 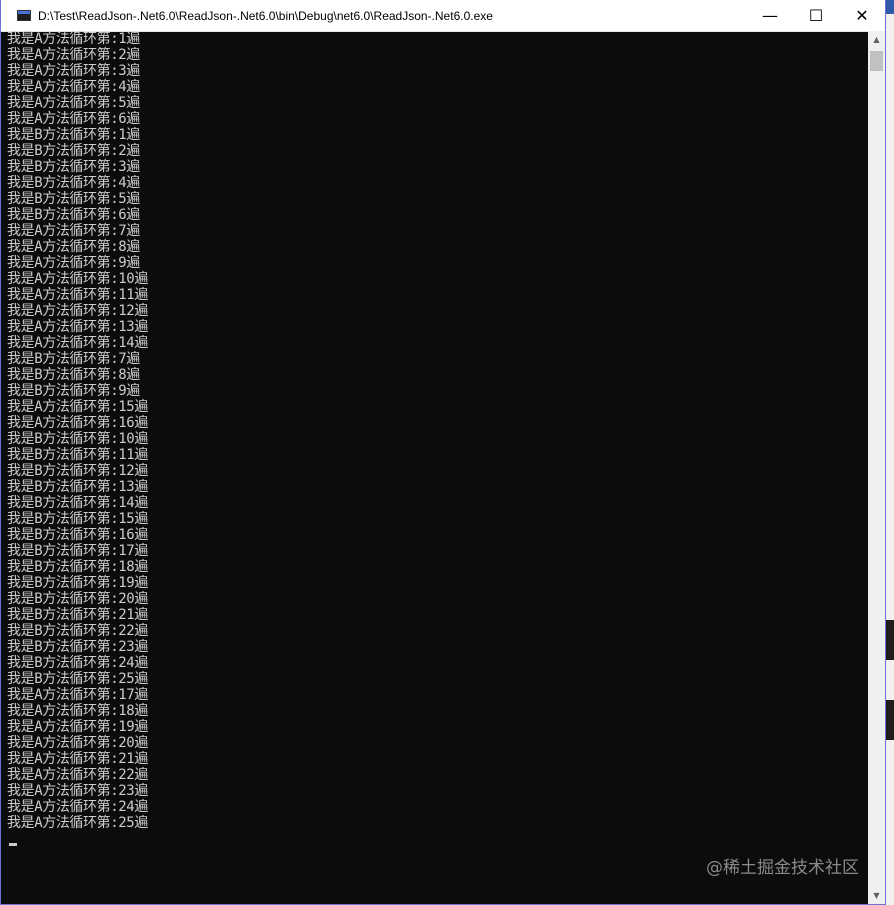 What do you see at coordinates (889, 452) in the screenshot?
I see `background-window` at bounding box center [889, 452].